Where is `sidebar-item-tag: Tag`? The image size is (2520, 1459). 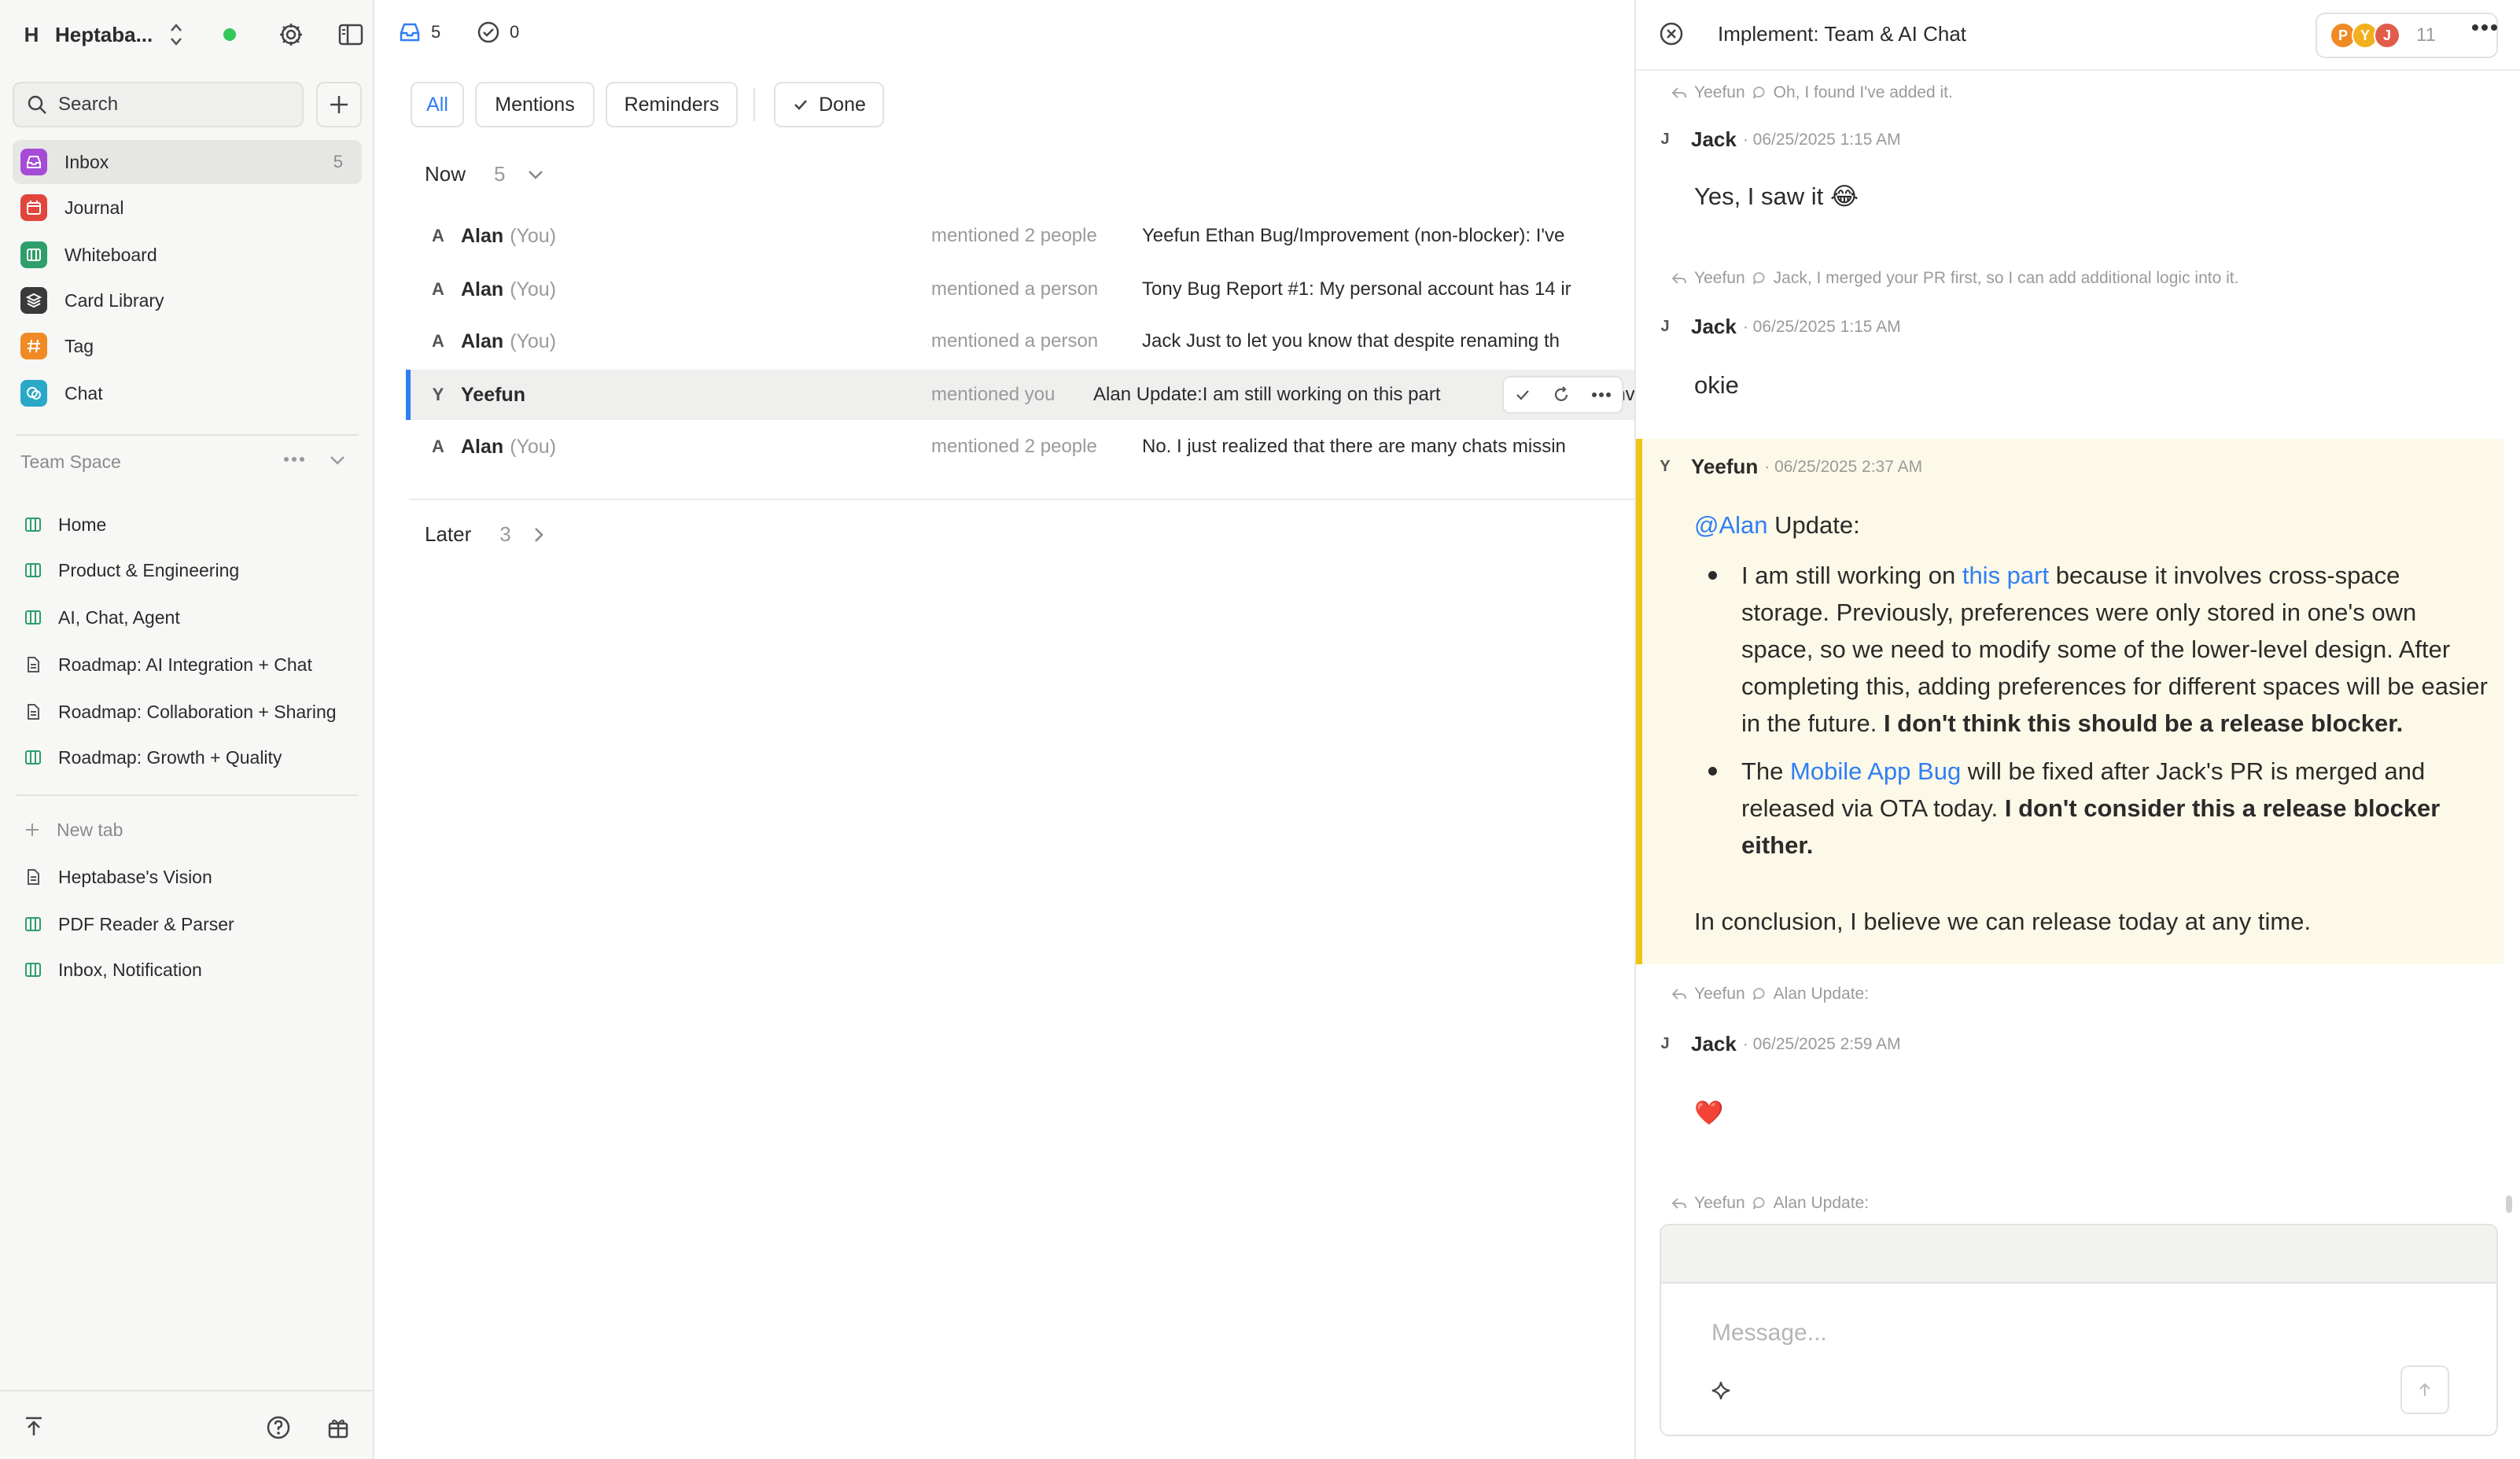 sidebar-item-tag: Tag is located at coordinates (187, 346).